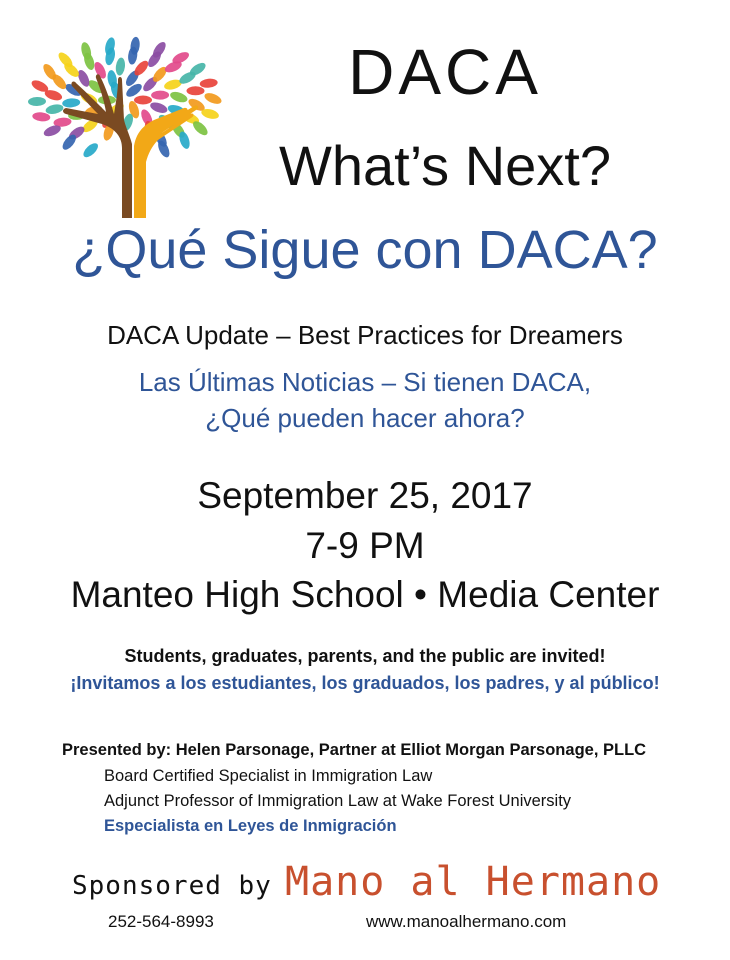 Image resolution: width=730 pixels, height=960 pixels. Describe the element at coordinates (365, 594) in the screenshot. I see `event-location: Manteo High School • Media Center` at that location.